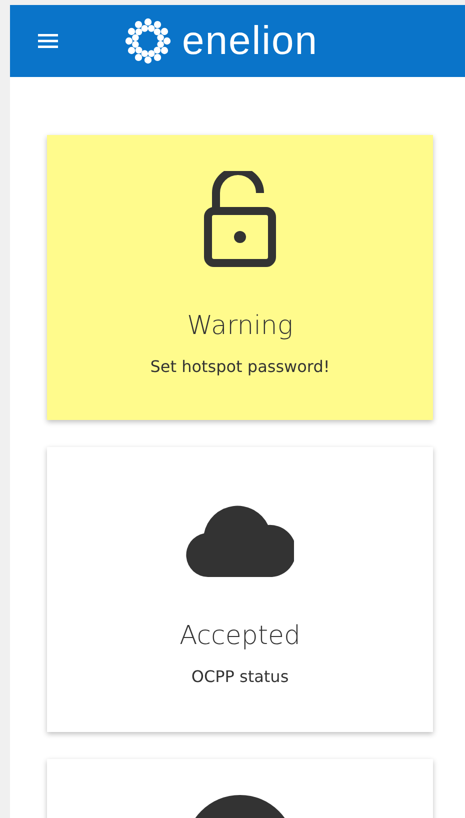 The width and height of the screenshot is (465, 818). What do you see at coordinates (240, 366) in the screenshot?
I see `card-subtitle: Set hotspot password!` at bounding box center [240, 366].